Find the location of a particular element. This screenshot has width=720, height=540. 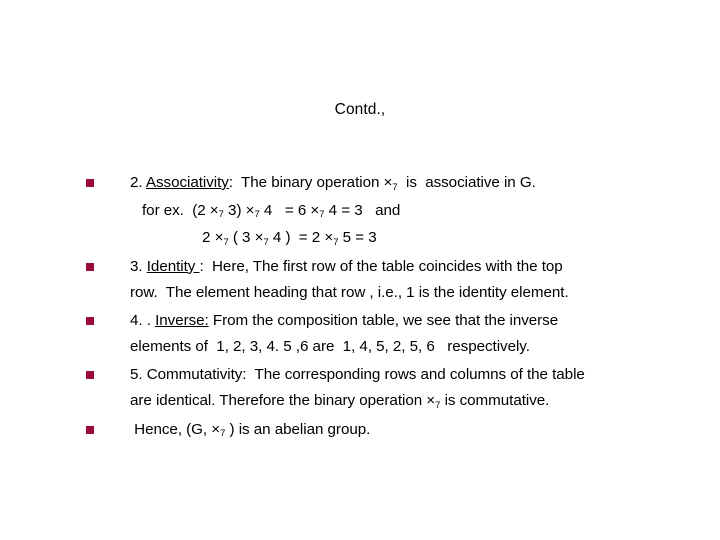

inverse-number: 4. . is located at coordinates (140, 320).